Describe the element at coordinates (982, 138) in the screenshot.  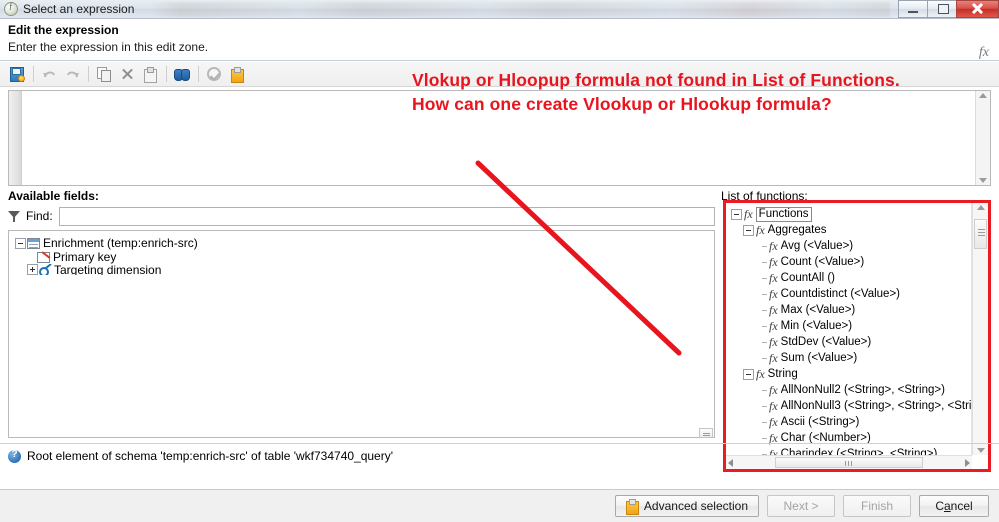
I see `editor-vertical-scrollbar` at that location.